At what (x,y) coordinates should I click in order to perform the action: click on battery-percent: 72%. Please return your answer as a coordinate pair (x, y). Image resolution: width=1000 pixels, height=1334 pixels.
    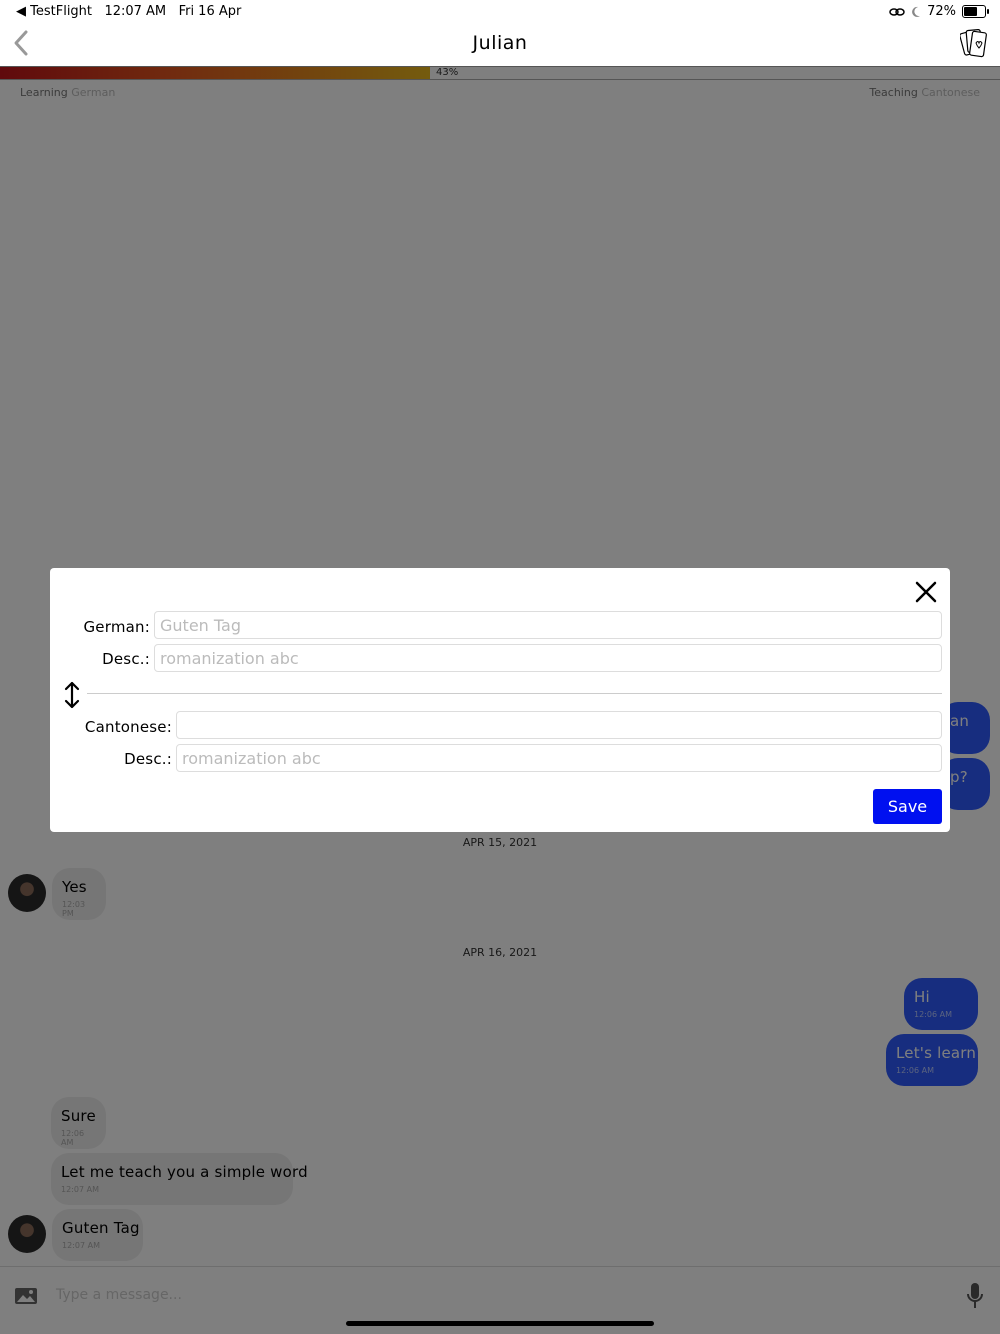
    Looking at the image, I should click on (941, 11).